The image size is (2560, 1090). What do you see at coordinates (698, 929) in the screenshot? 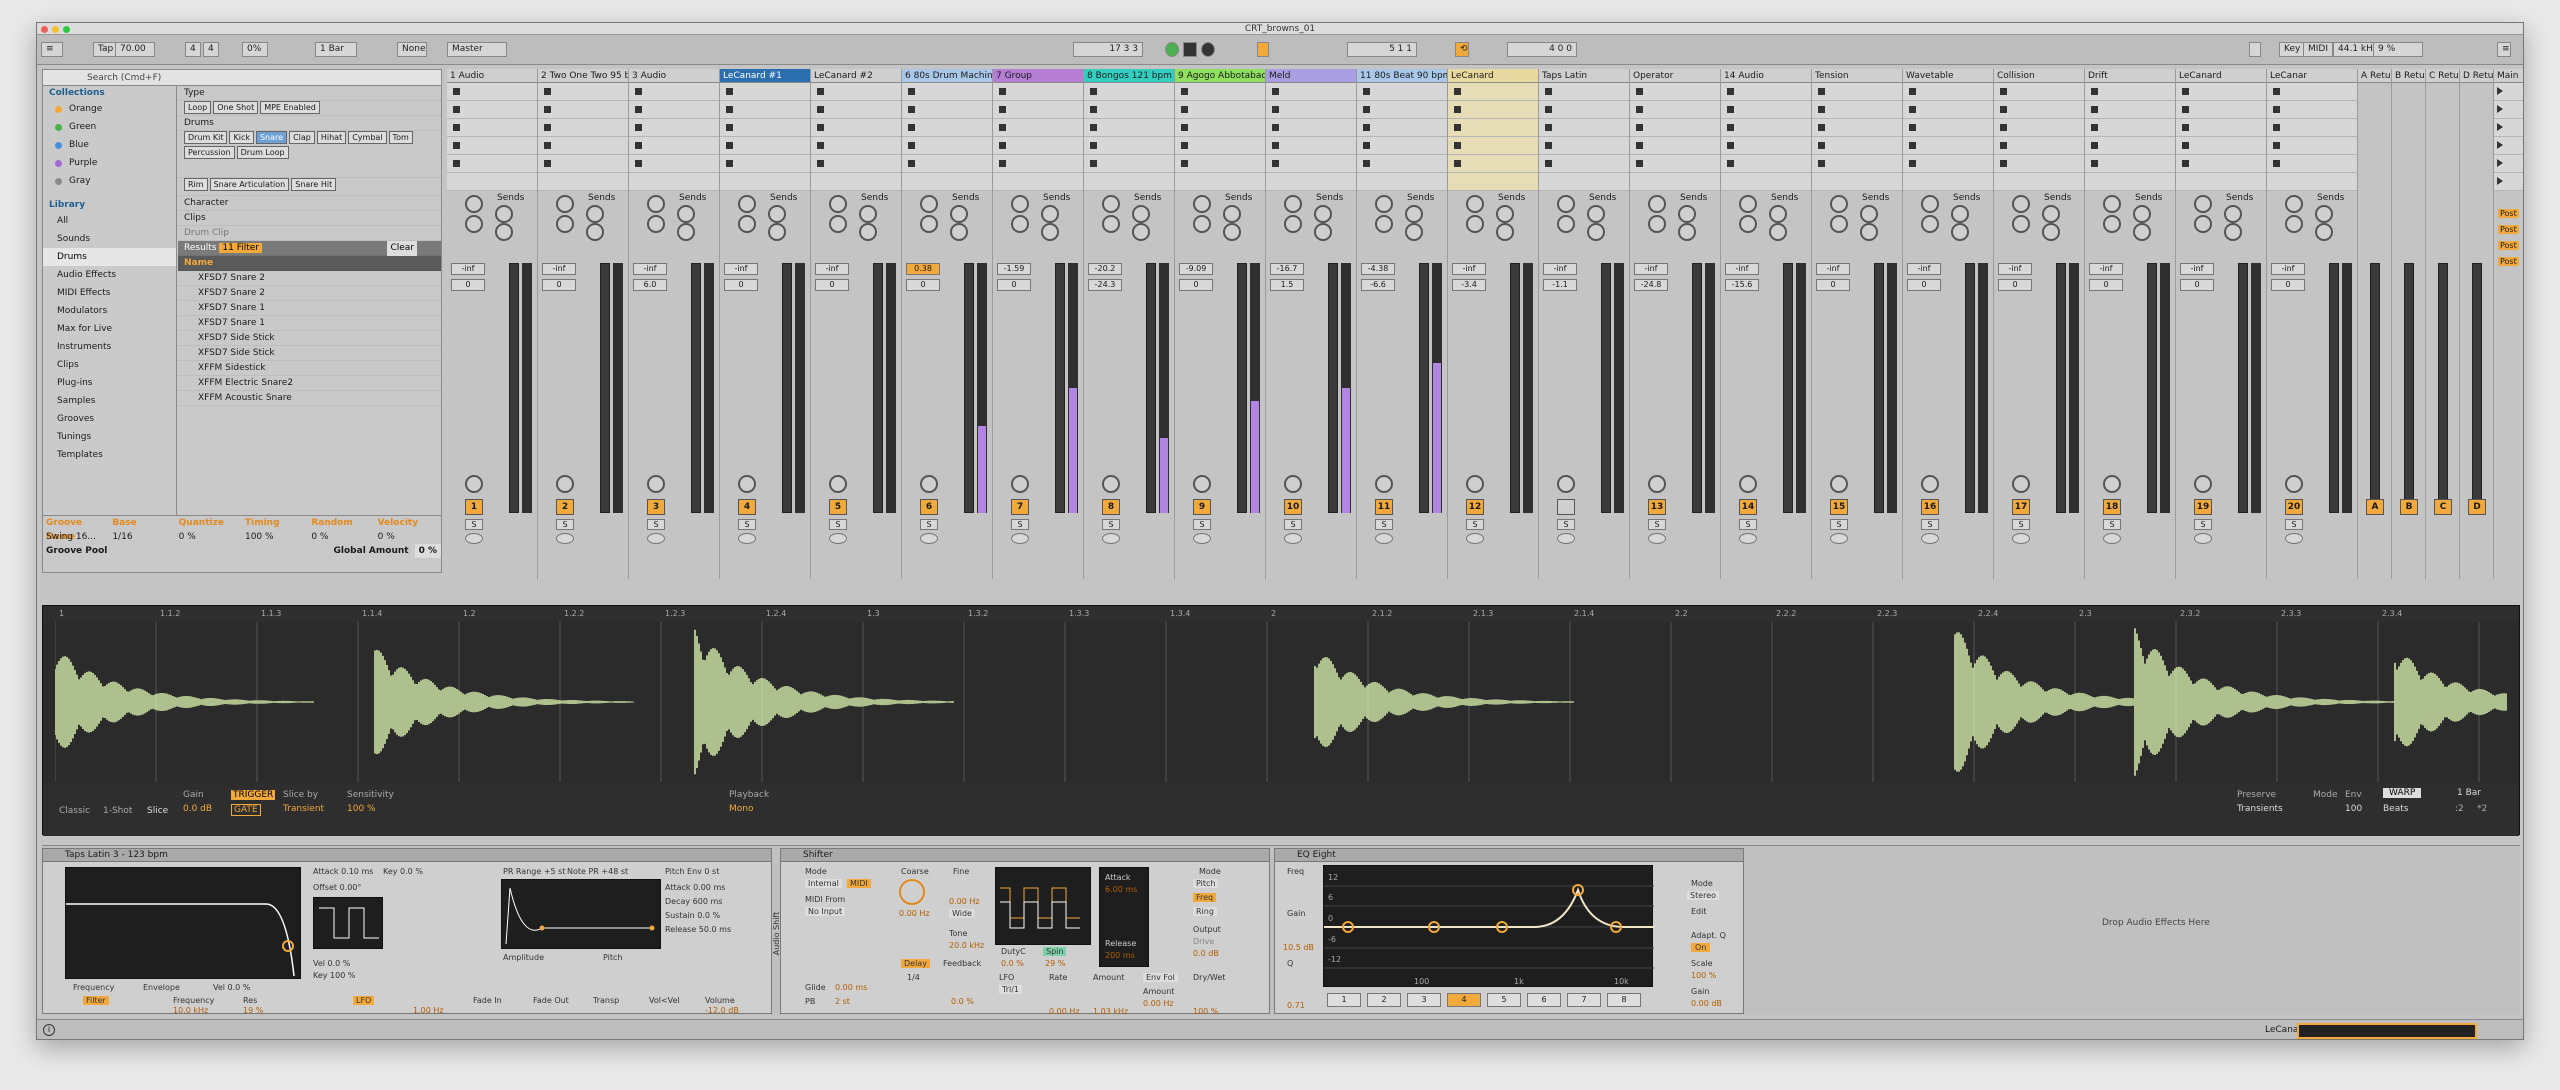
I see `release-label: Release 50.0 ms` at bounding box center [698, 929].